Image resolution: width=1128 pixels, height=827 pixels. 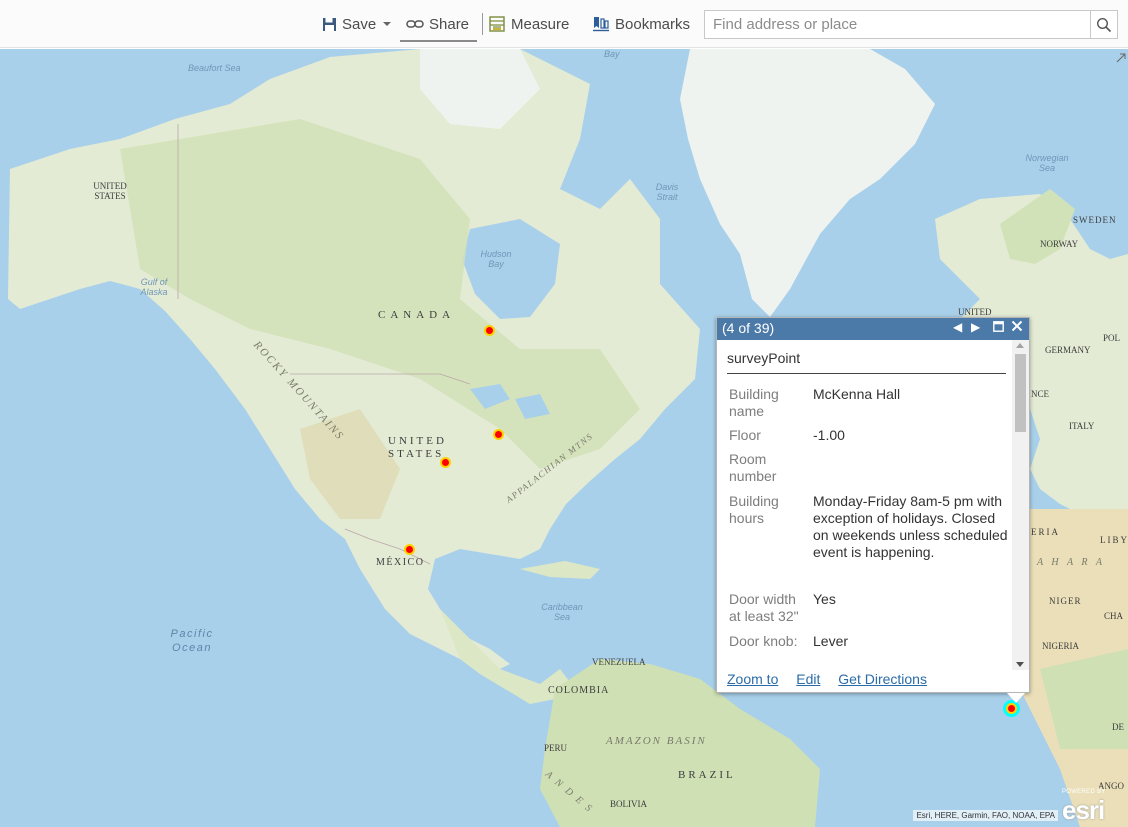 What do you see at coordinates (754, 509) in the screenshot?
I see `attribute-name: Building hours` at bounding box center [754, 509].